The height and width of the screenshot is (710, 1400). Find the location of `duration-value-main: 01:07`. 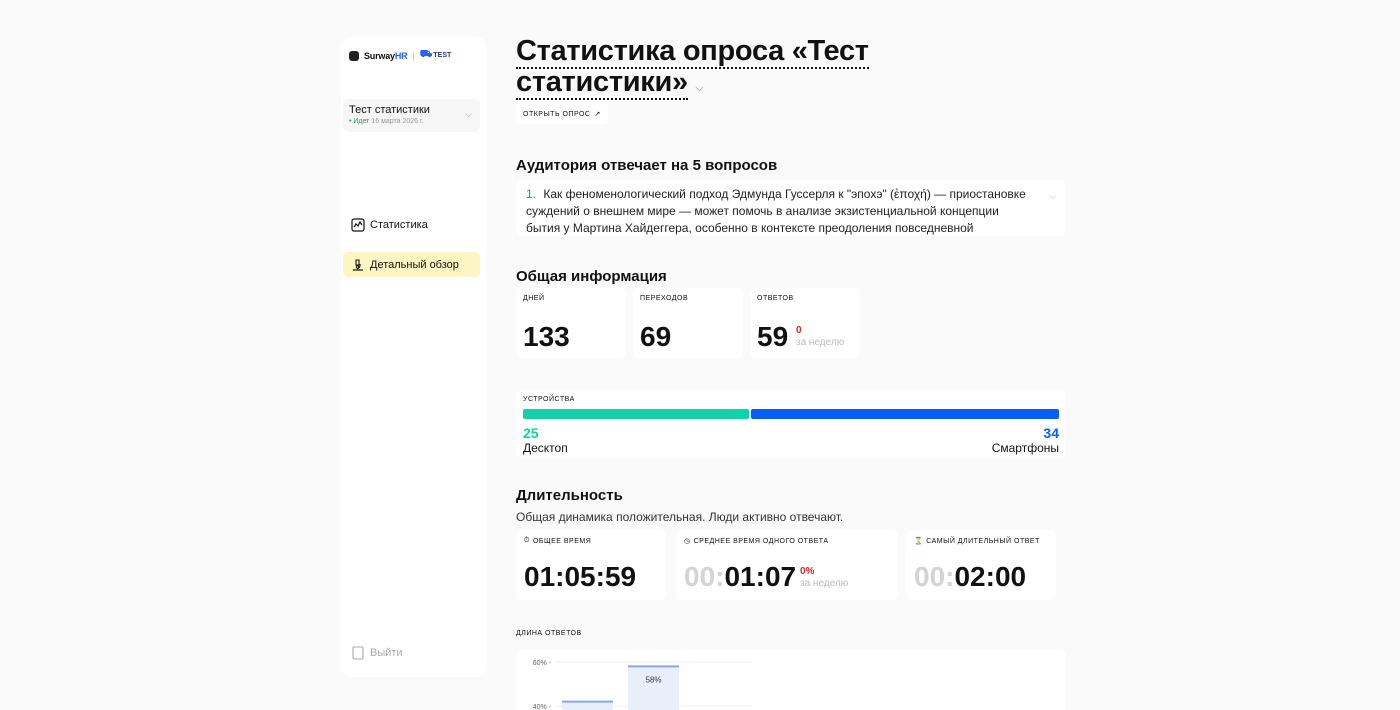

duration-value-main: 01:07 is located at coordinates (760, 576).